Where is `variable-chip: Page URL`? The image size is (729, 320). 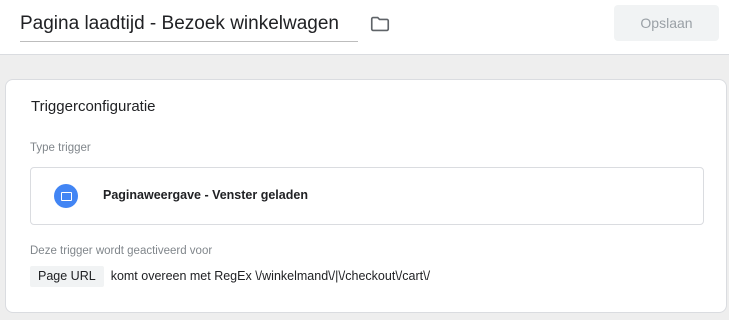 variable-chip: Page URL is located at coordinates (67, 276).